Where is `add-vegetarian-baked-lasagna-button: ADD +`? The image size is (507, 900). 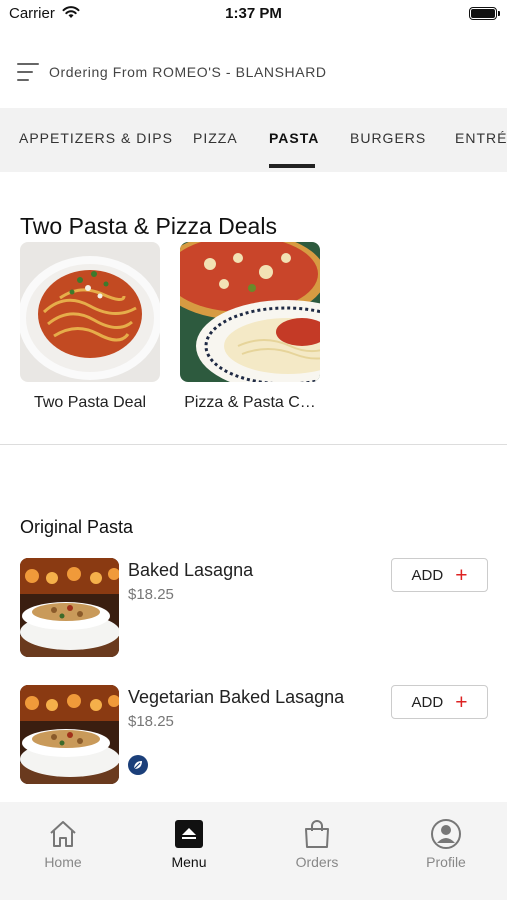
add-vegetarian-baked-lasagna-button: ADD + is located at coordinates (439, 702).